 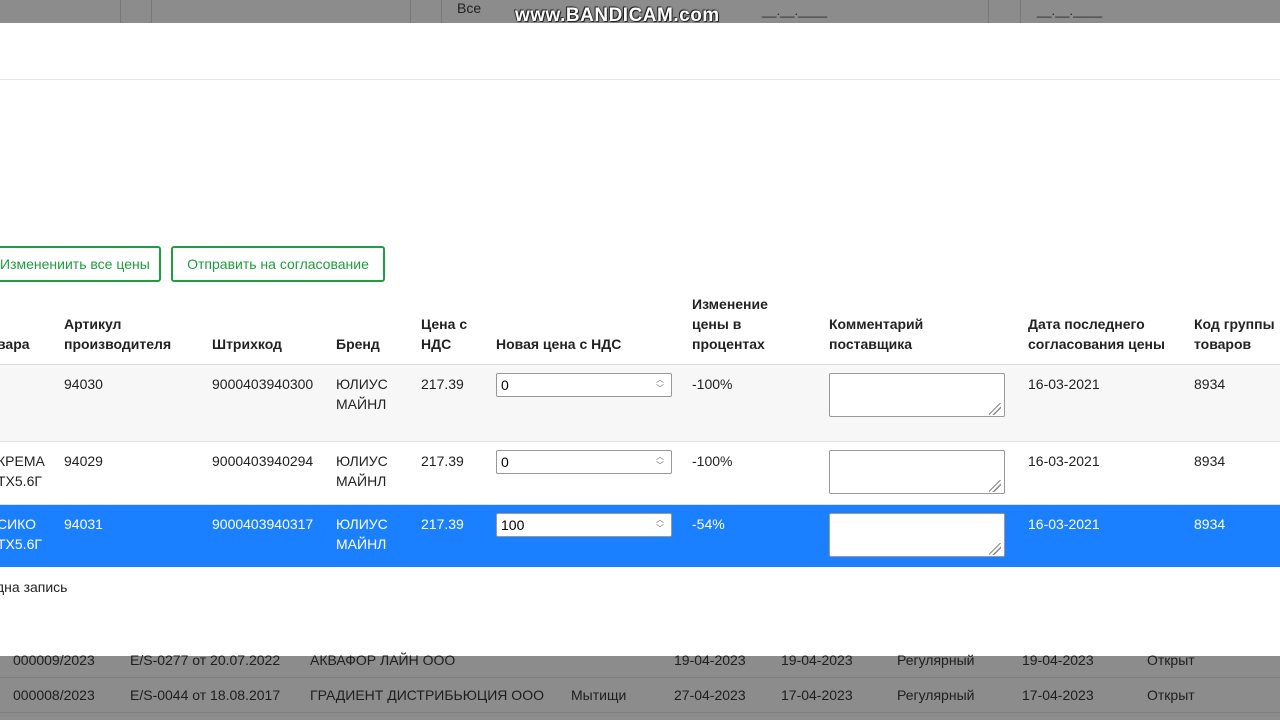 I want to click on header-new-price: Новая цена с НДС, so click(x=558, y=344).